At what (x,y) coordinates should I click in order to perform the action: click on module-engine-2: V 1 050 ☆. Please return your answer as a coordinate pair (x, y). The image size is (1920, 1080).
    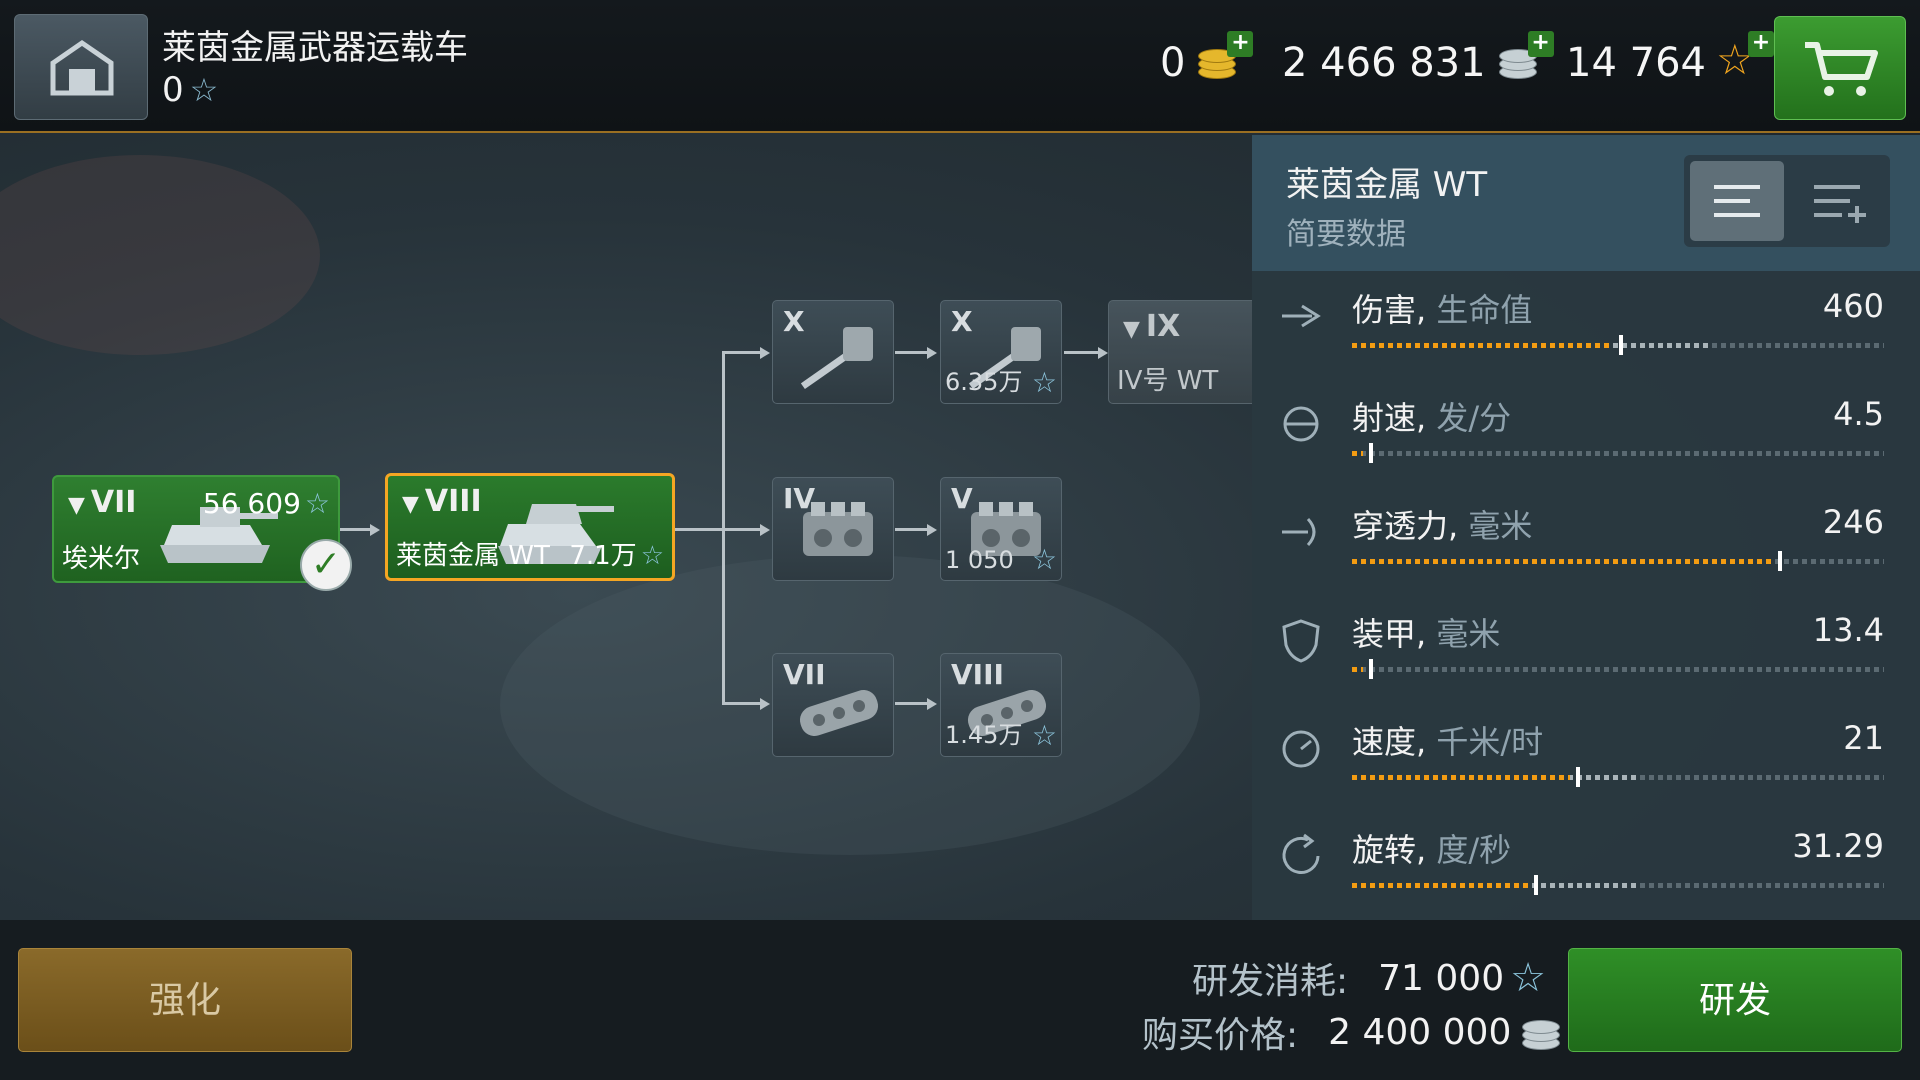
    Looking at the image, I should click on (1001, 529).